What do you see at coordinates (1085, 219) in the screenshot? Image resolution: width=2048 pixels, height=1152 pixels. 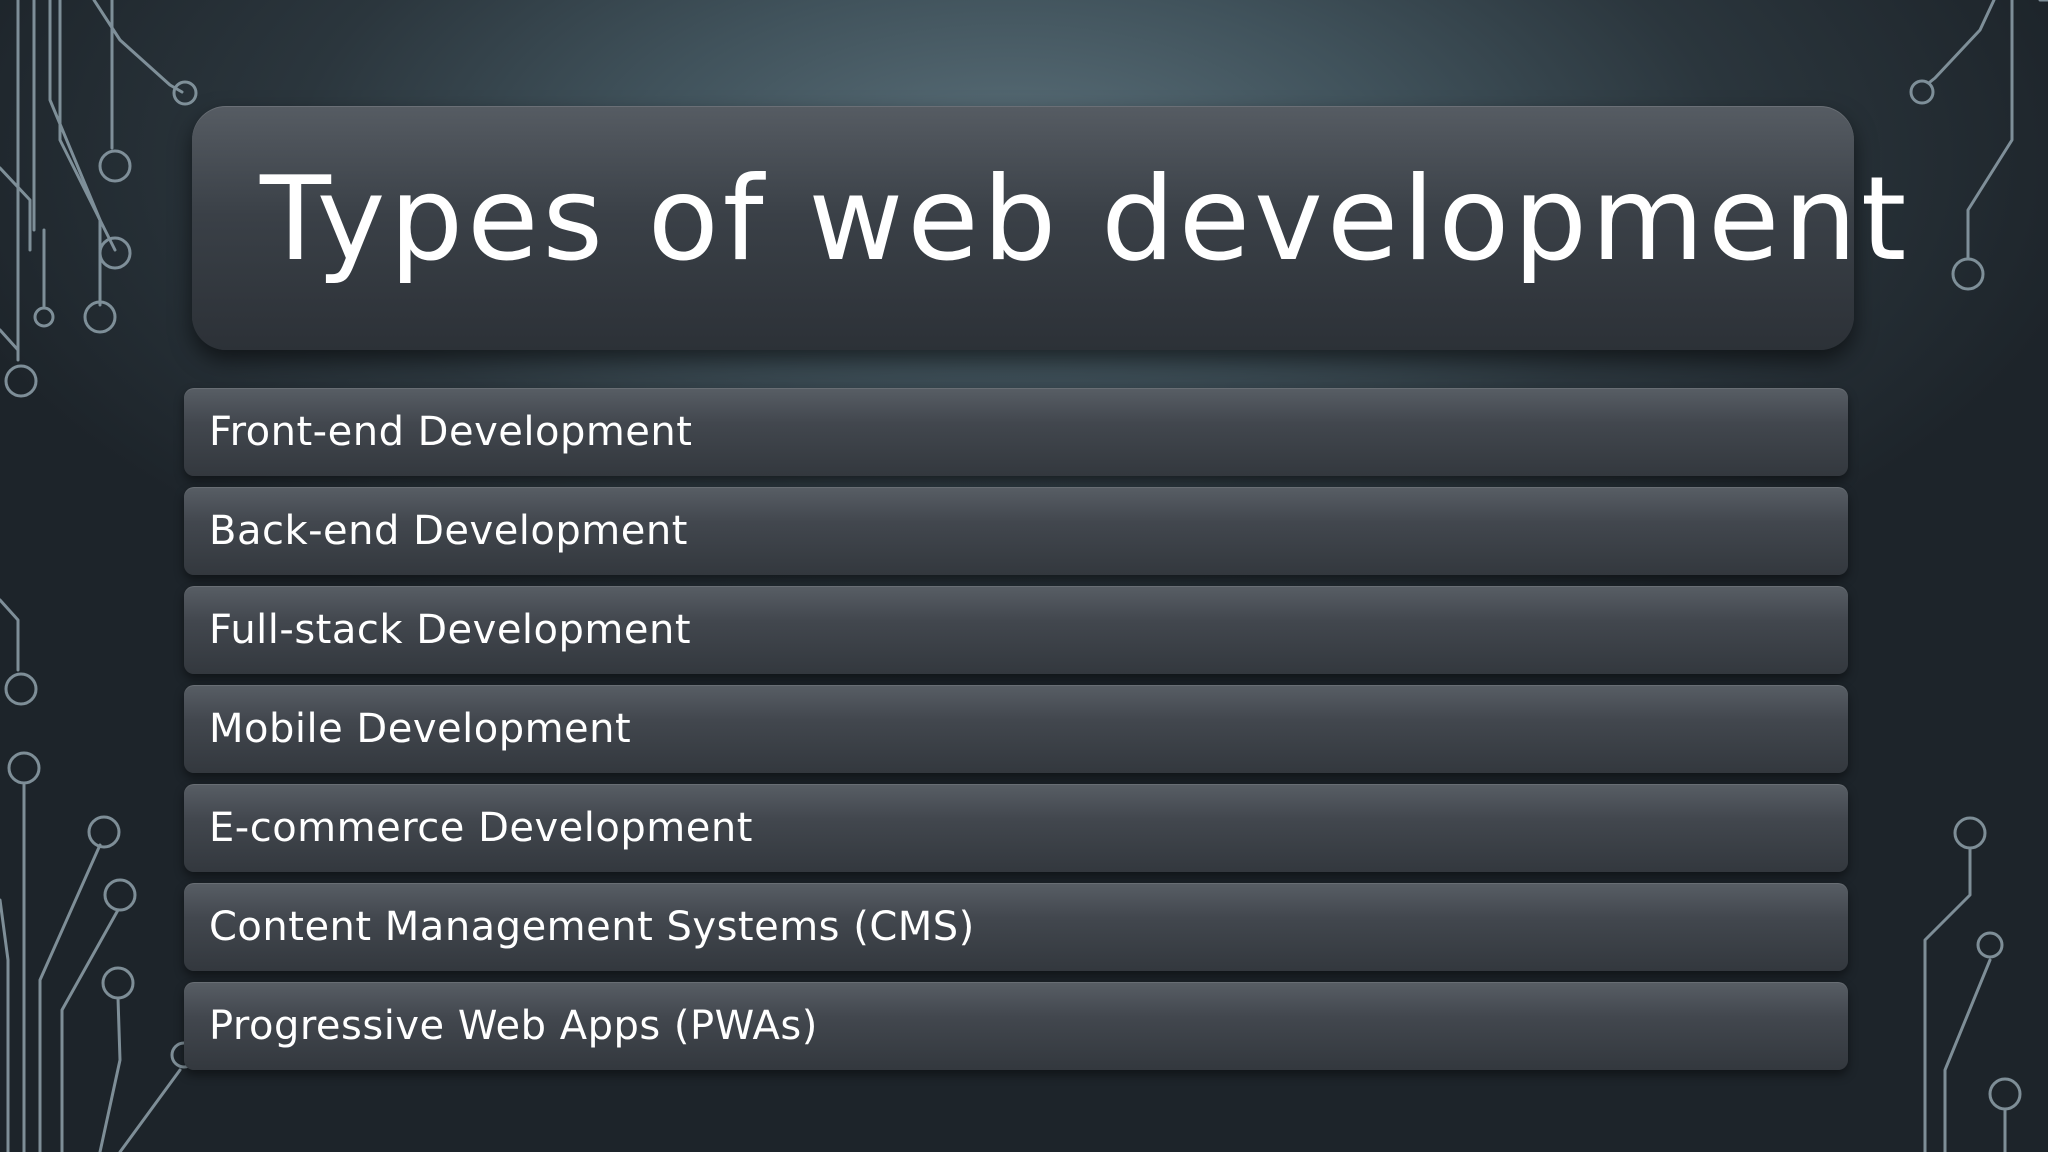 I see `slide-title: Types of web development` at bounding box center [1085, 219].